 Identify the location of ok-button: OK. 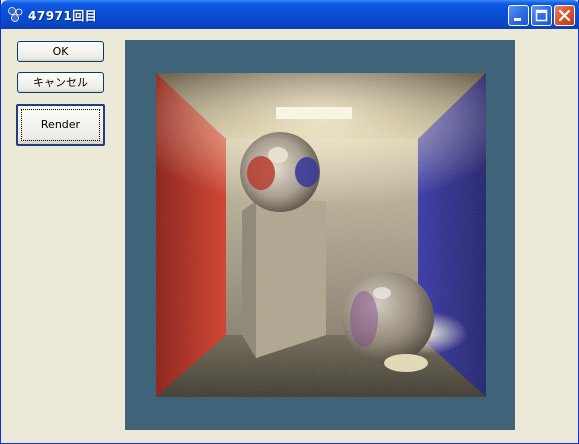
(60, 51).